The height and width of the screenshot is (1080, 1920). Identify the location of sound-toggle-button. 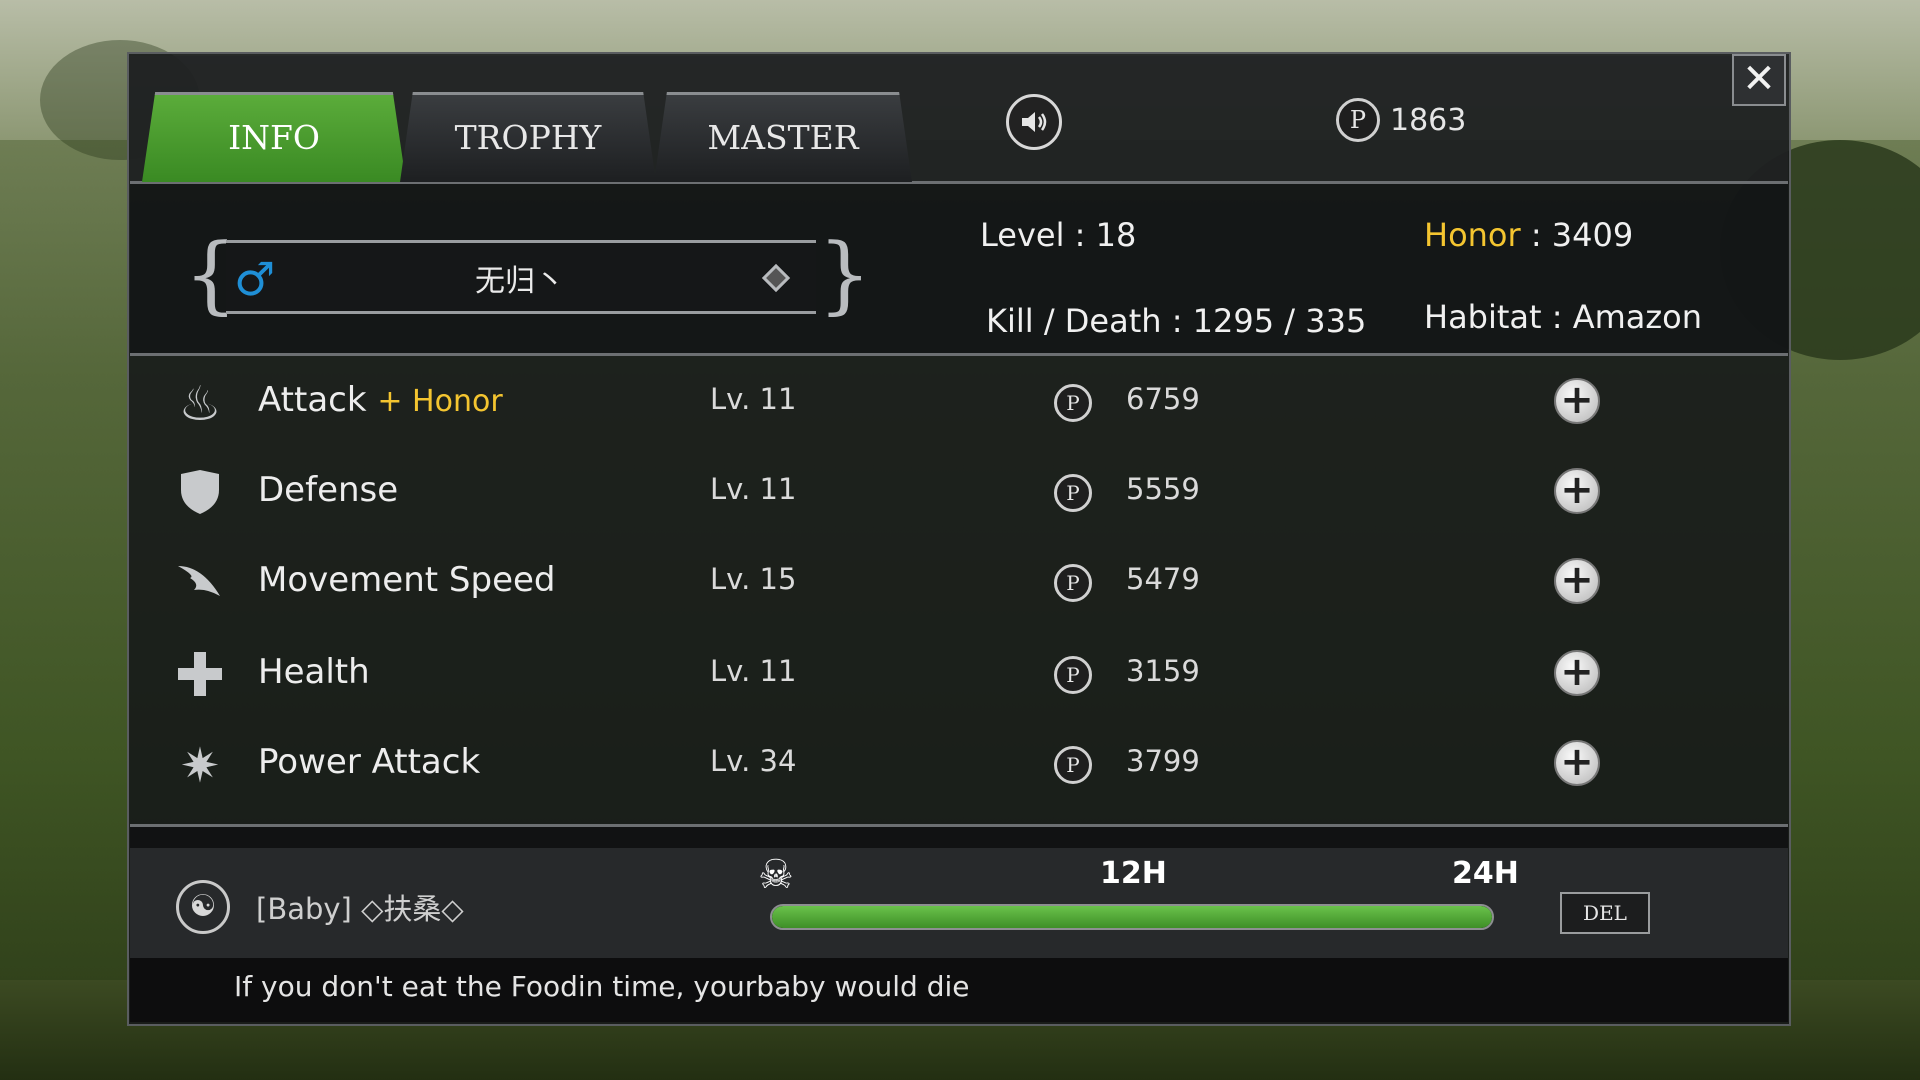
(1034, 122).